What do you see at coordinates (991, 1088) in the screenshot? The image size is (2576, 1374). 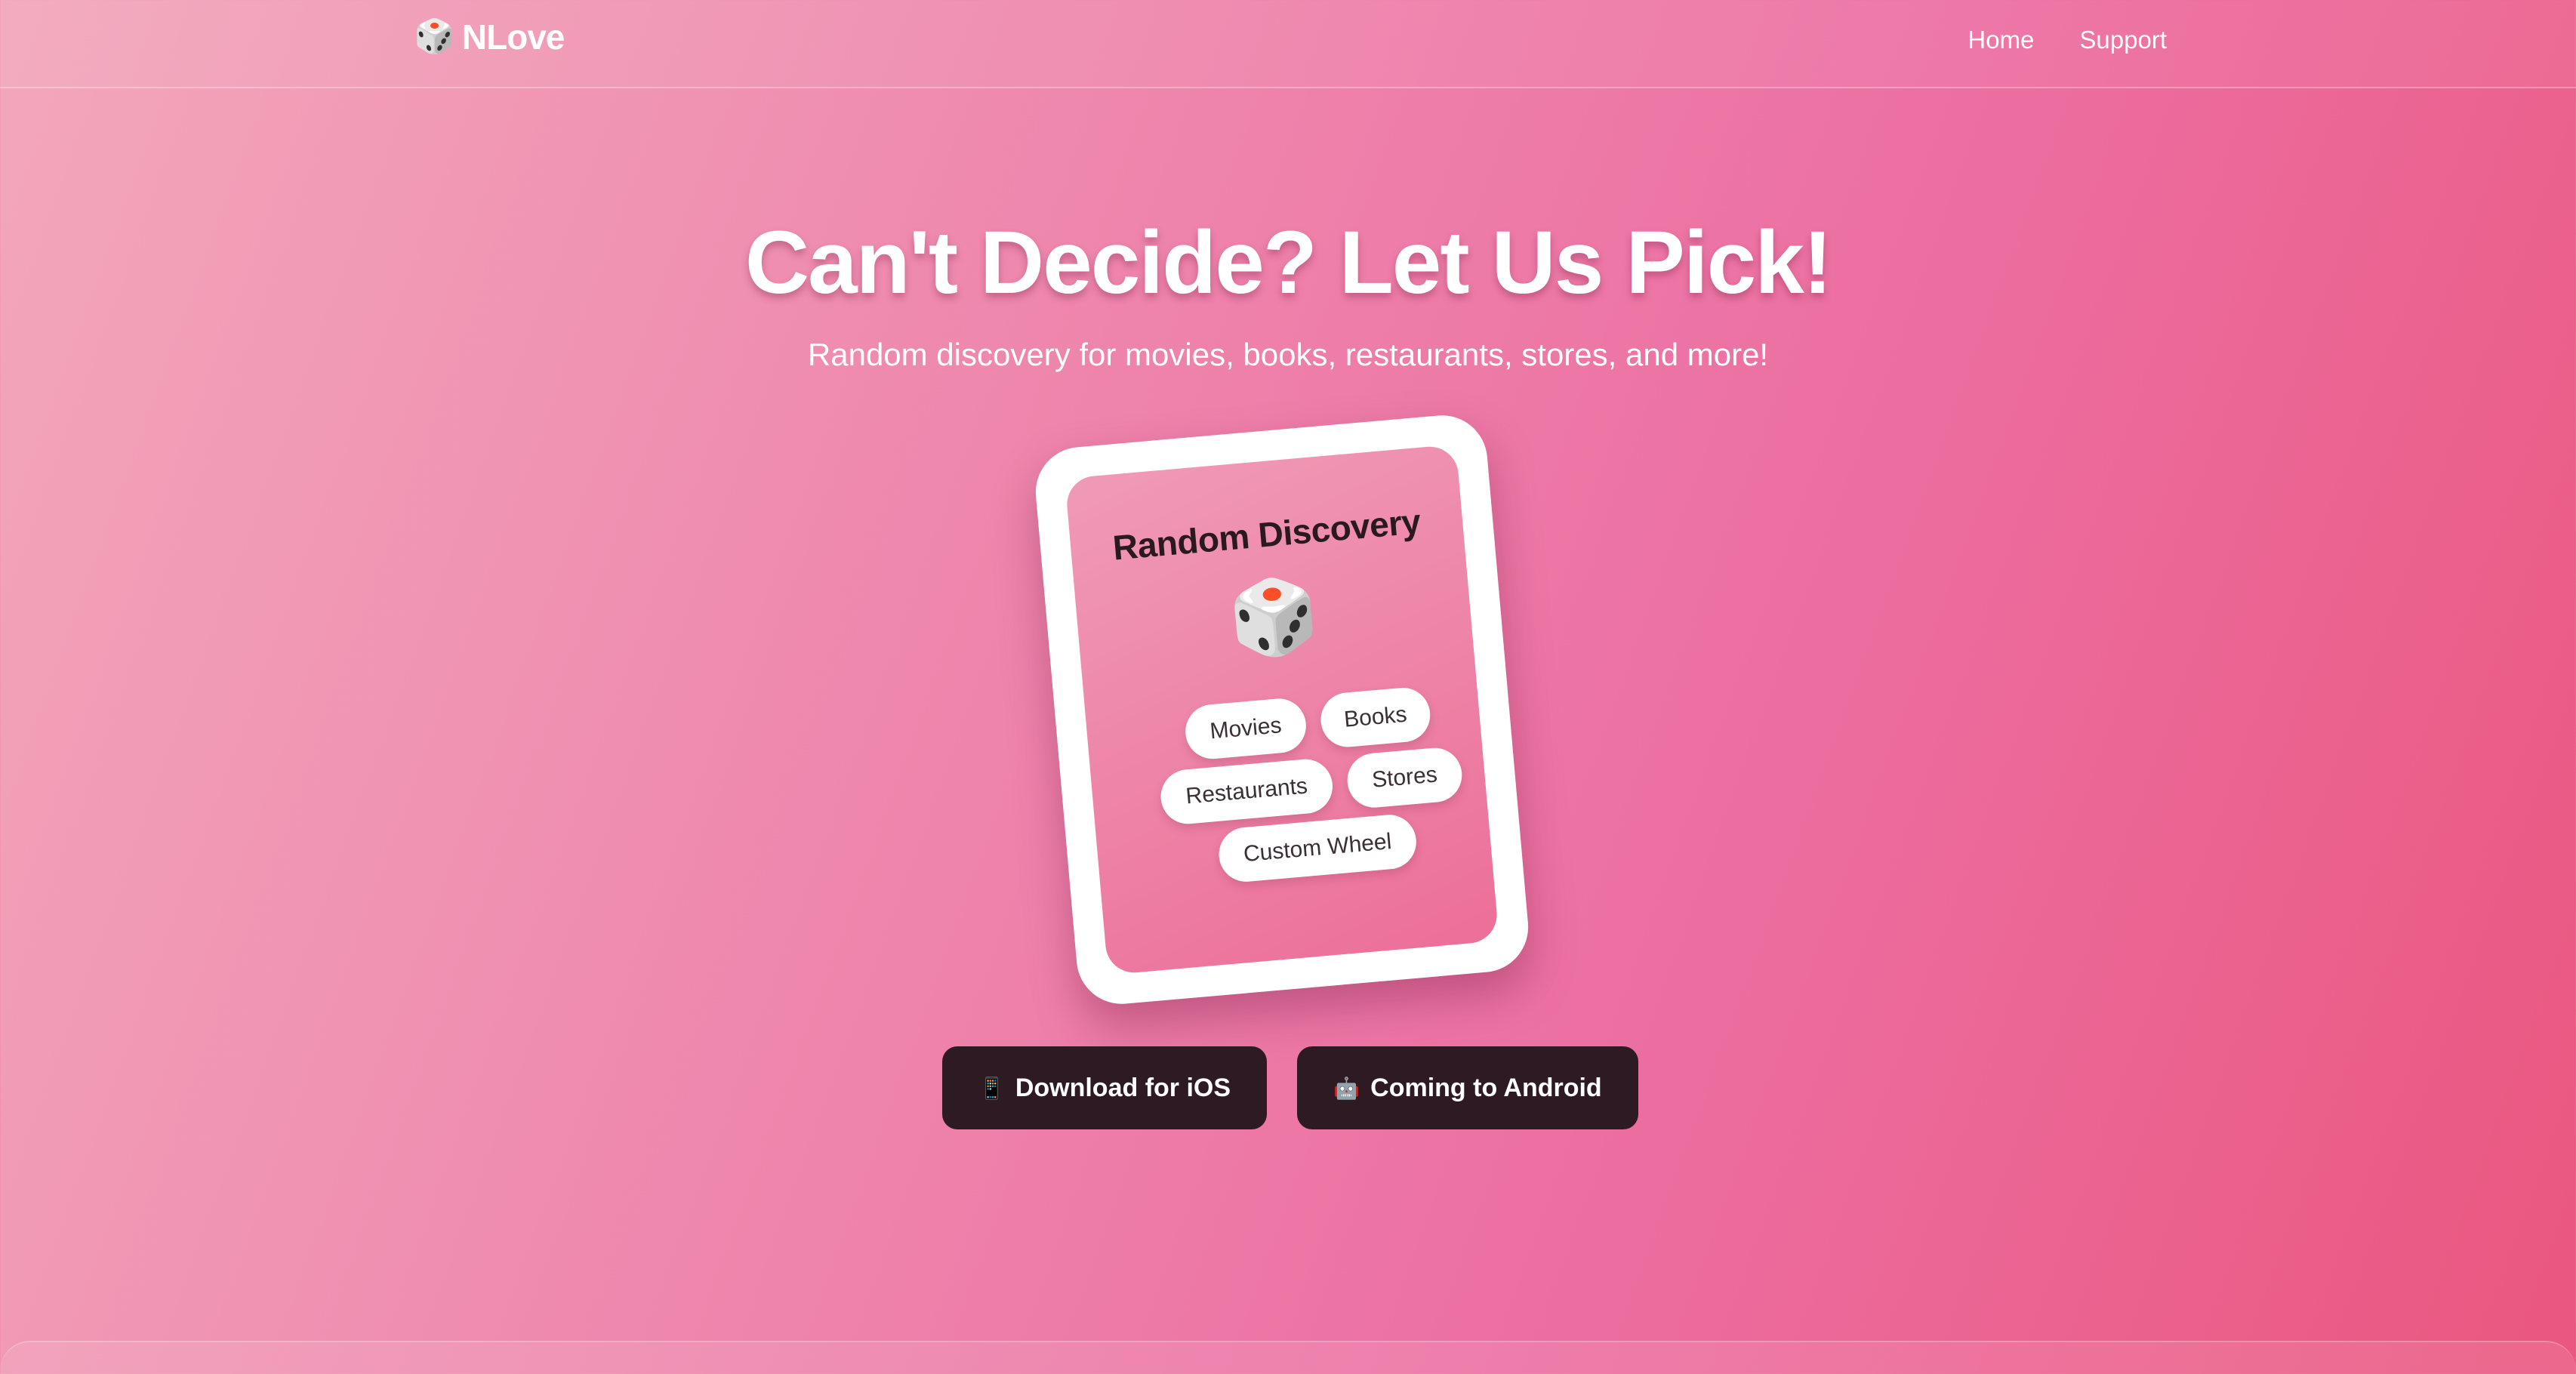 I see `phone-icon: 📱` at bounding box center [991, 1088].